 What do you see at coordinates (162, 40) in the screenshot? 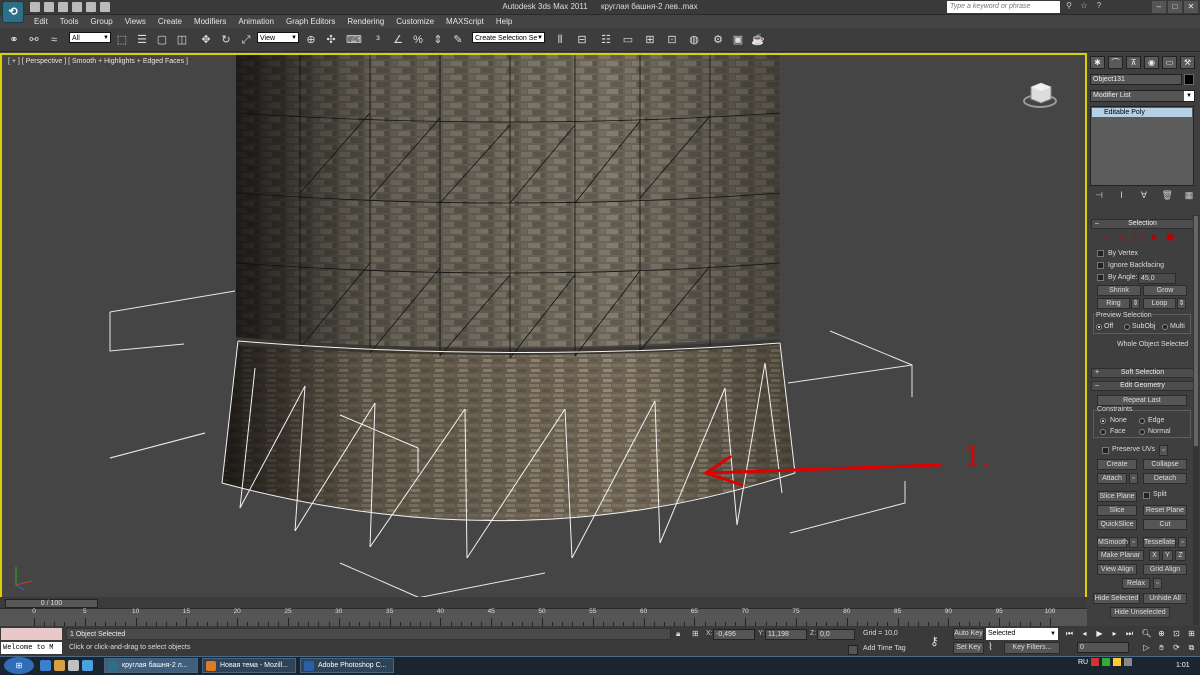
I see `rectangular-selection-icon: ▢` at bounding box center [162, 40].